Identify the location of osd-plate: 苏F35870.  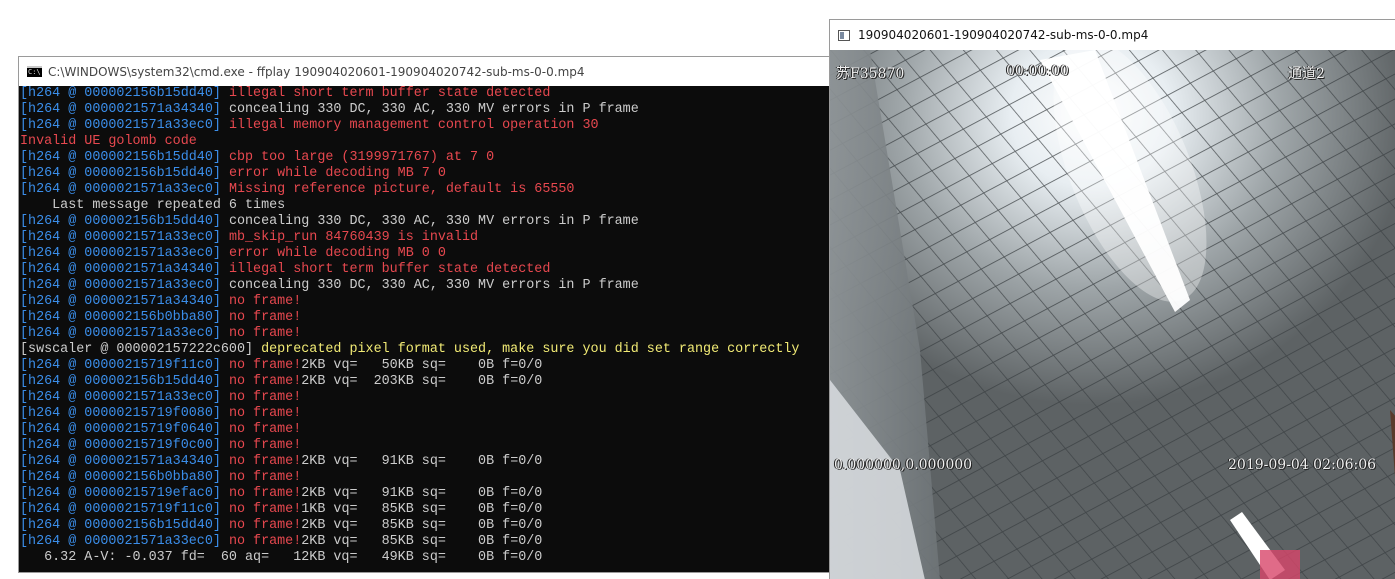
(870, 74).